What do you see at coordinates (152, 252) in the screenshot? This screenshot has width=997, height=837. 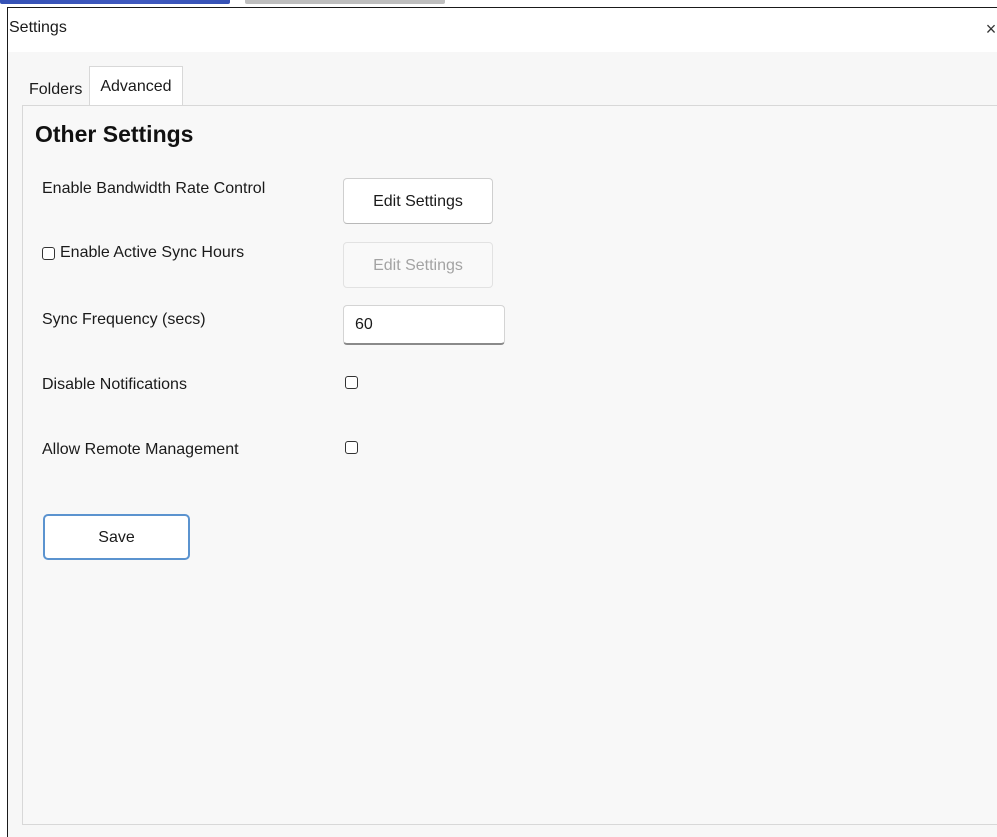 I see `active-sync-hours-label: Enable Active Sync Hours` at bounding box center [152, 252].